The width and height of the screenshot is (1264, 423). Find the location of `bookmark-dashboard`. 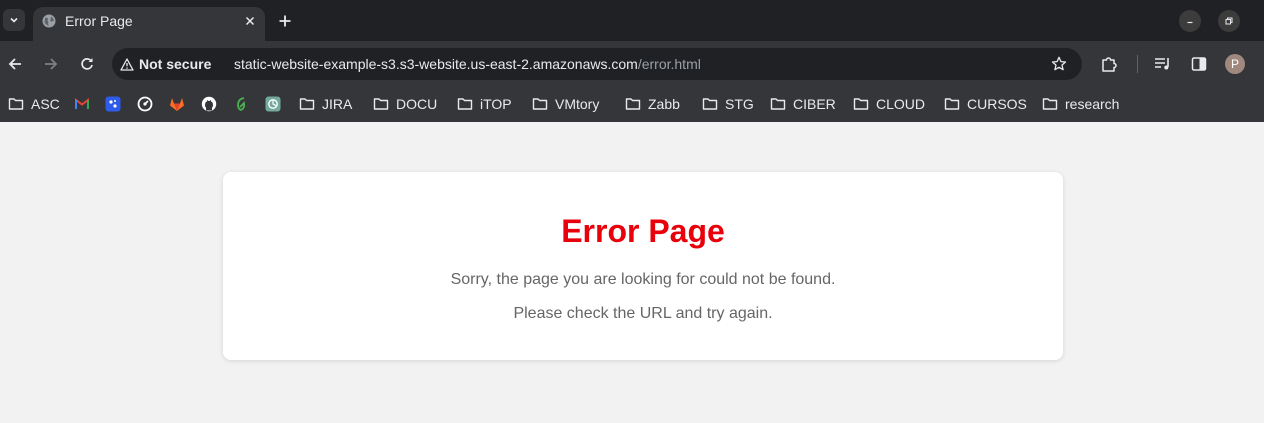

bookmark-dashboard is located at coordinates (145, 104).